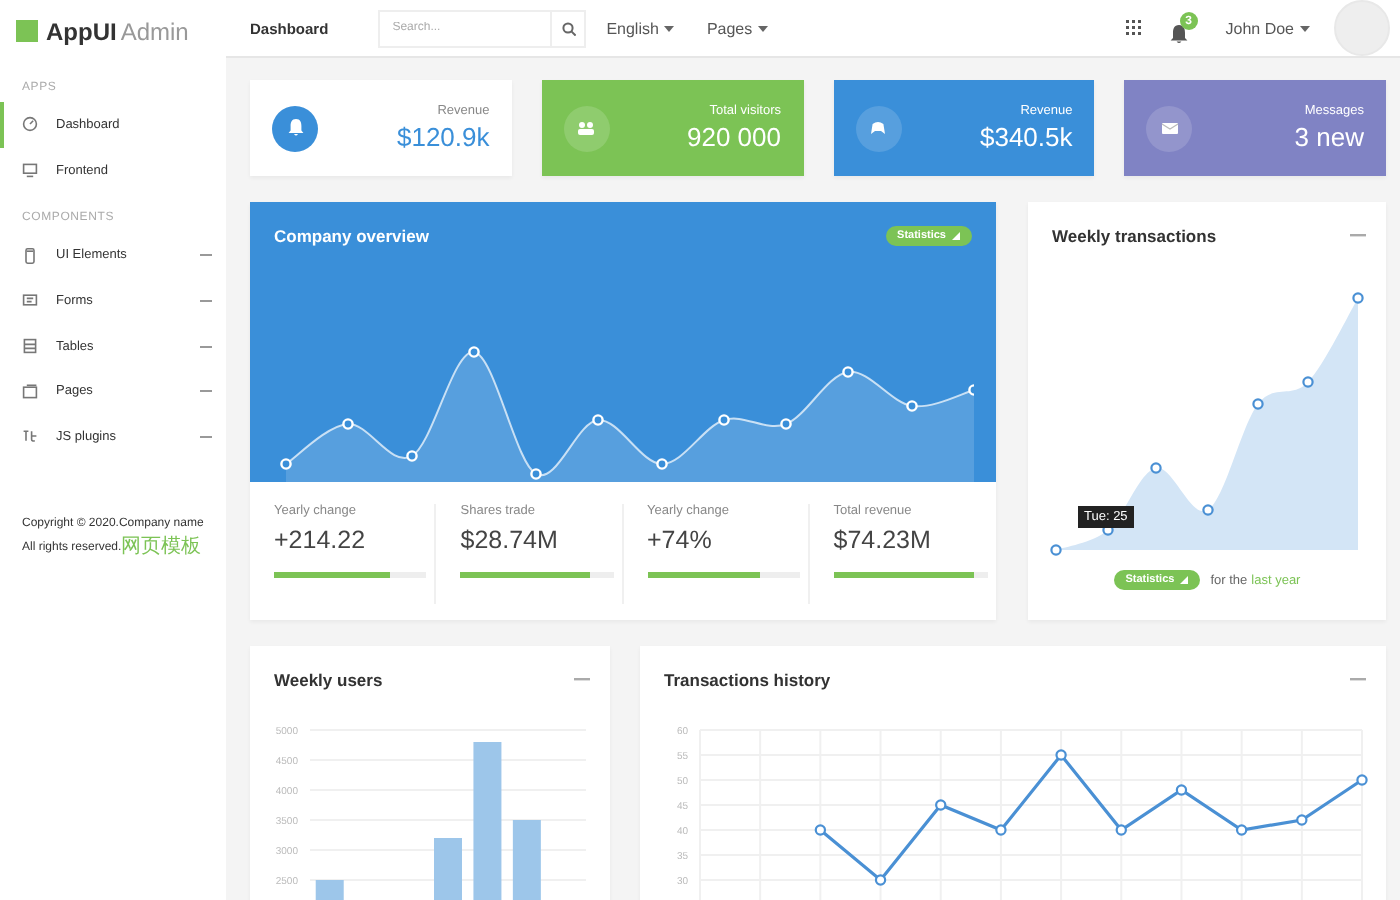  Describe the element at coordinates (154, 31) in the screenshot. I see `logo-subtitle: Admin` at that location.